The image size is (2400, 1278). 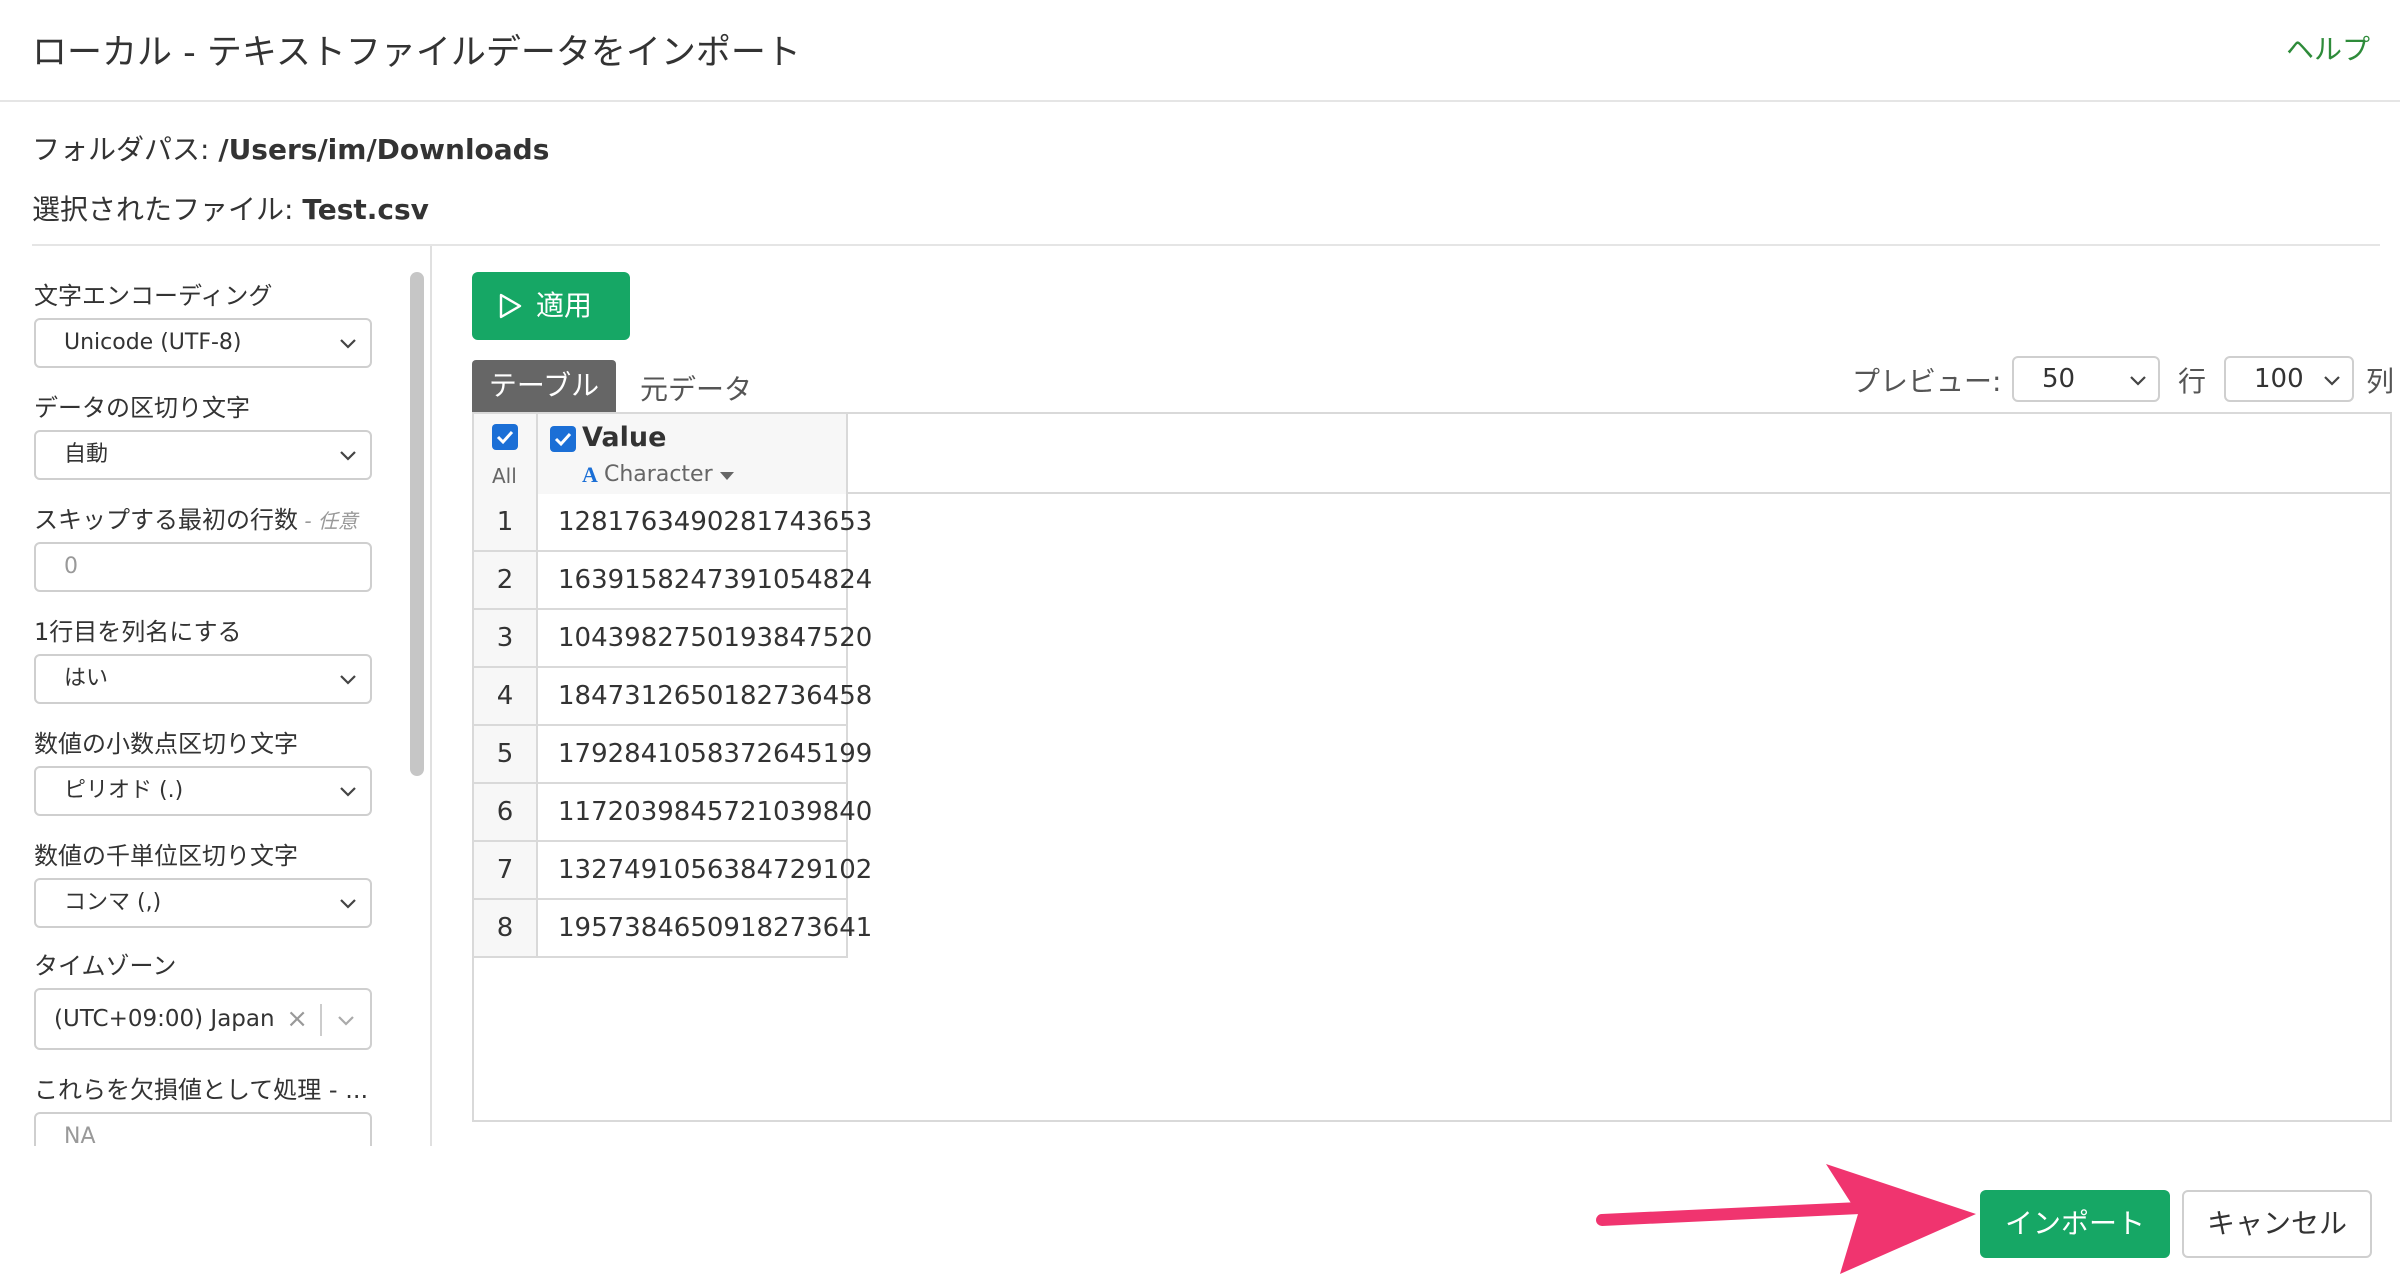 I want to click on selected-file: 選択されたファイル: Test.csv, so click(x=230, y=208).